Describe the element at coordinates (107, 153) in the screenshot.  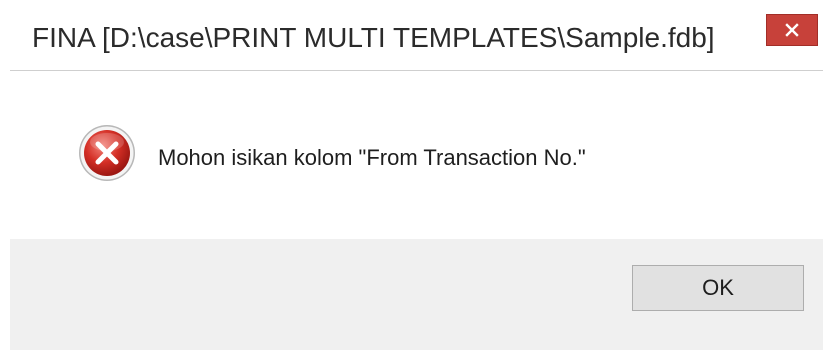
I see `error-icon` at that location.